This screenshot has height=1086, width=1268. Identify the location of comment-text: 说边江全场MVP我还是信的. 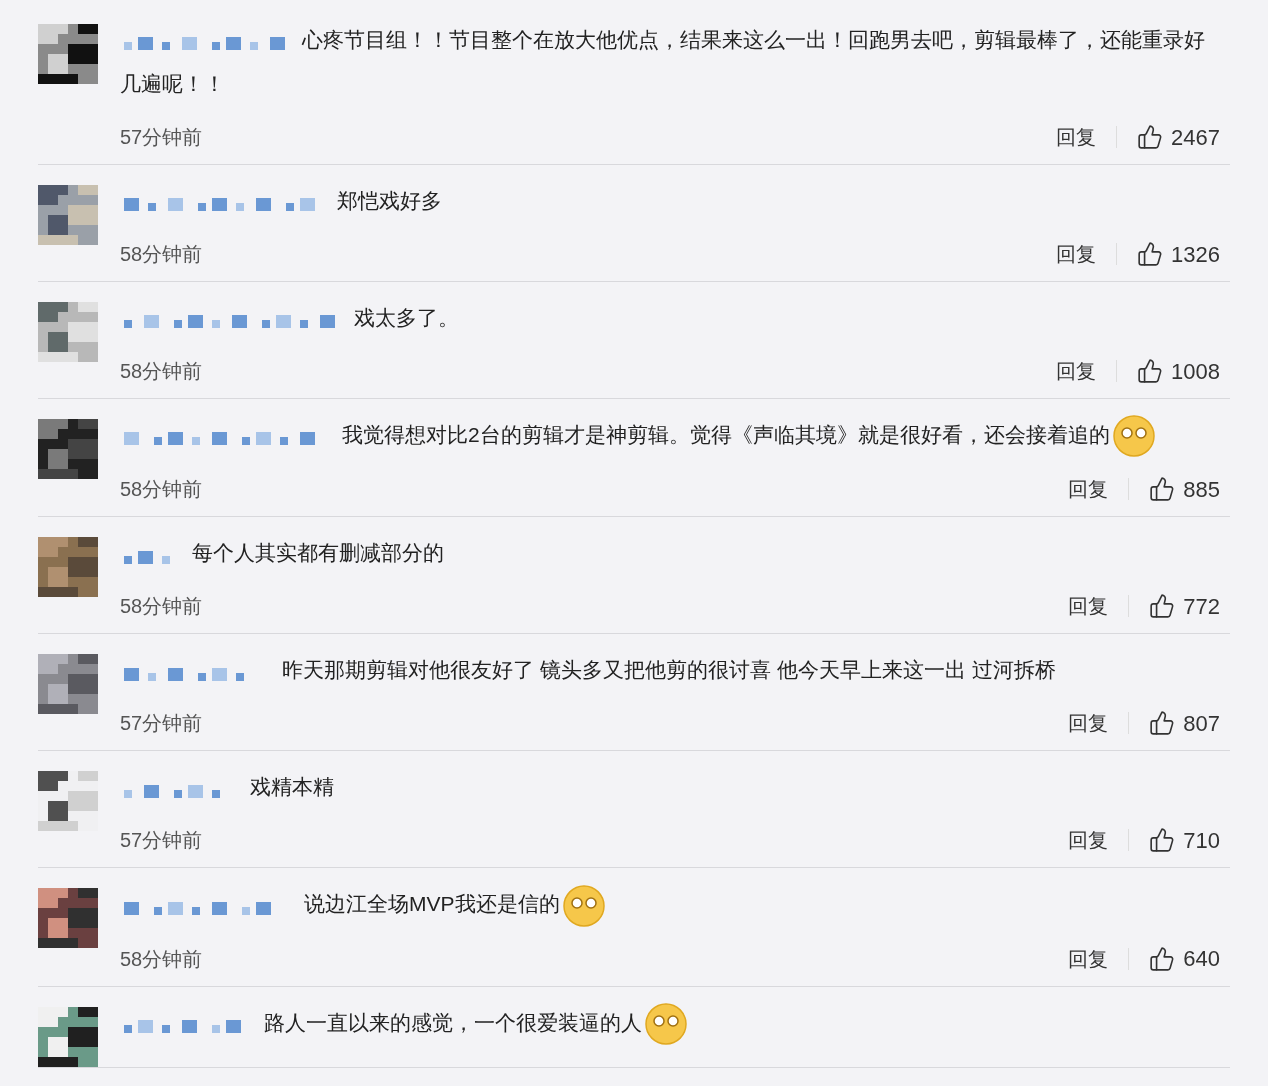
(670, 905).